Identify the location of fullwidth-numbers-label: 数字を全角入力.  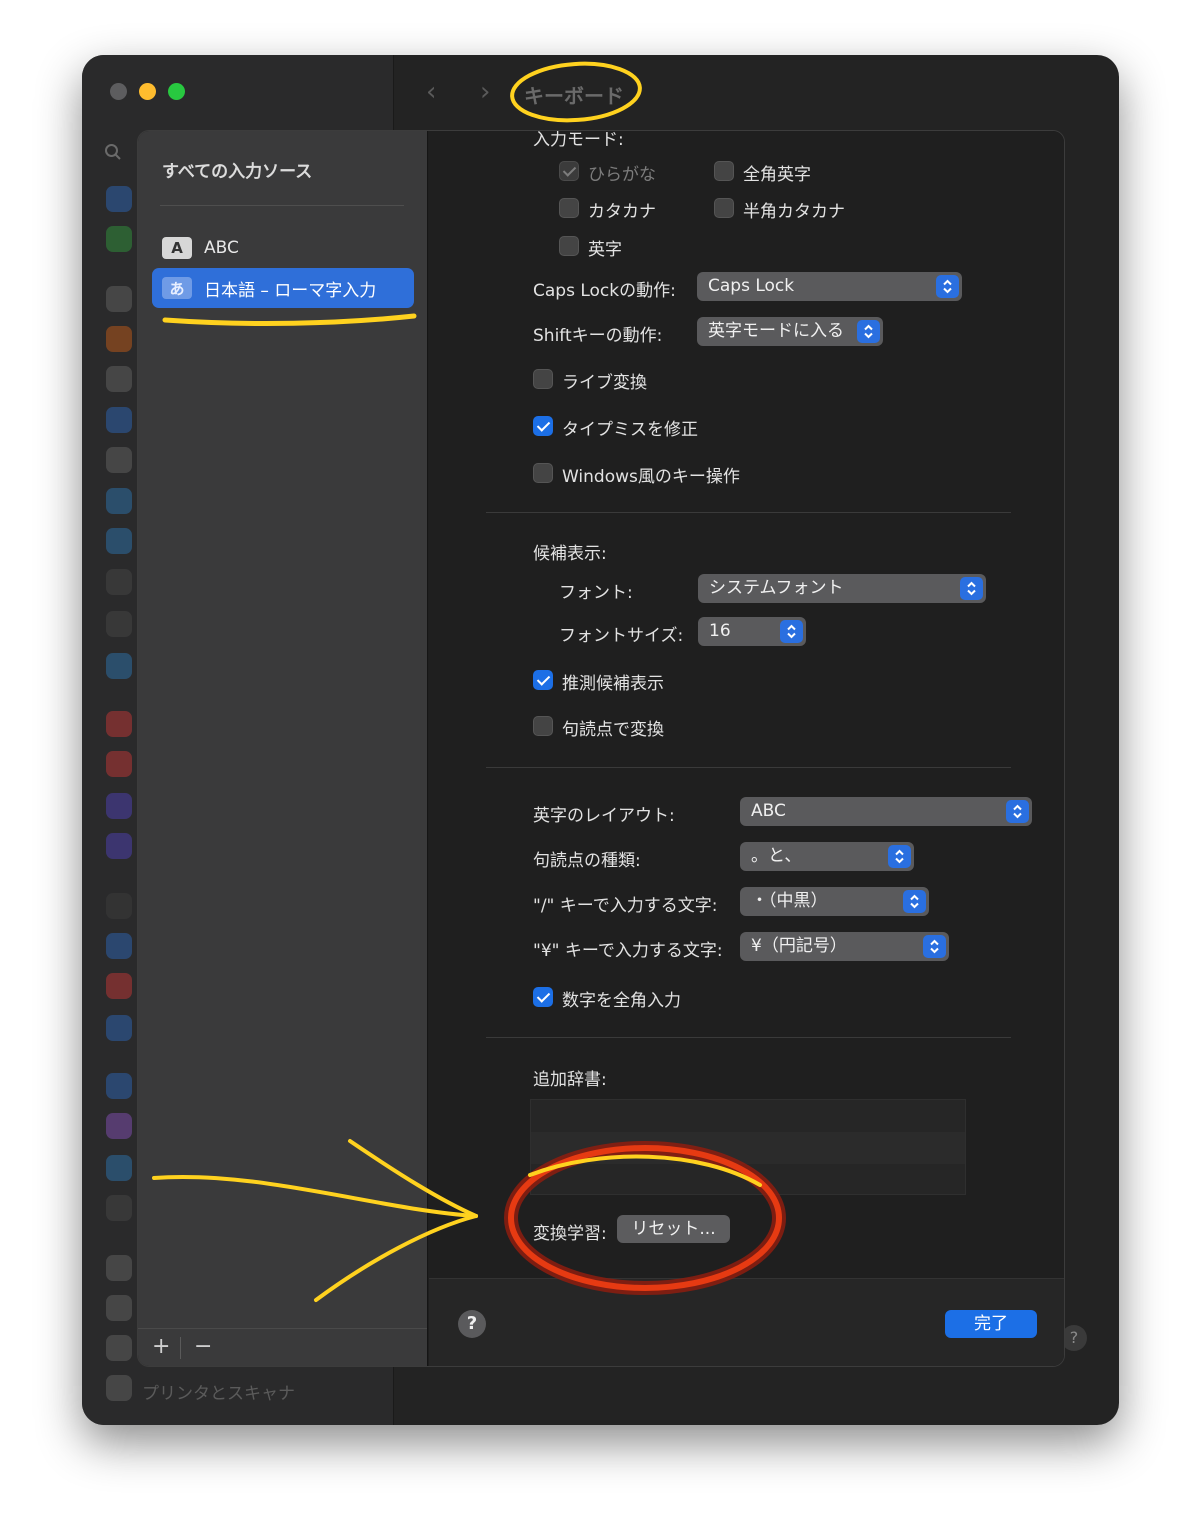
(621, 1001).